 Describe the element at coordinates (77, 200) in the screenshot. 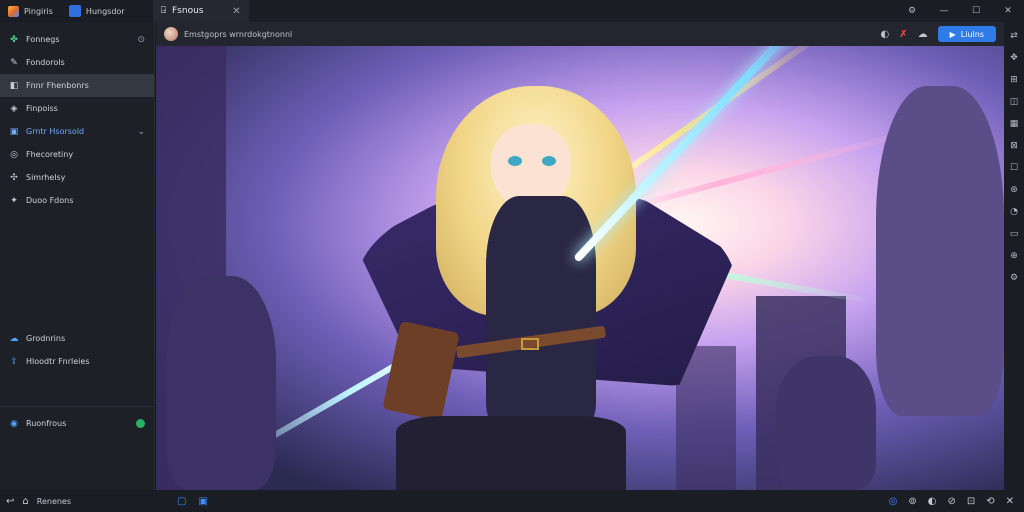

I see `sidebar-item-8: ✦ Duoo Fdons` at that location.